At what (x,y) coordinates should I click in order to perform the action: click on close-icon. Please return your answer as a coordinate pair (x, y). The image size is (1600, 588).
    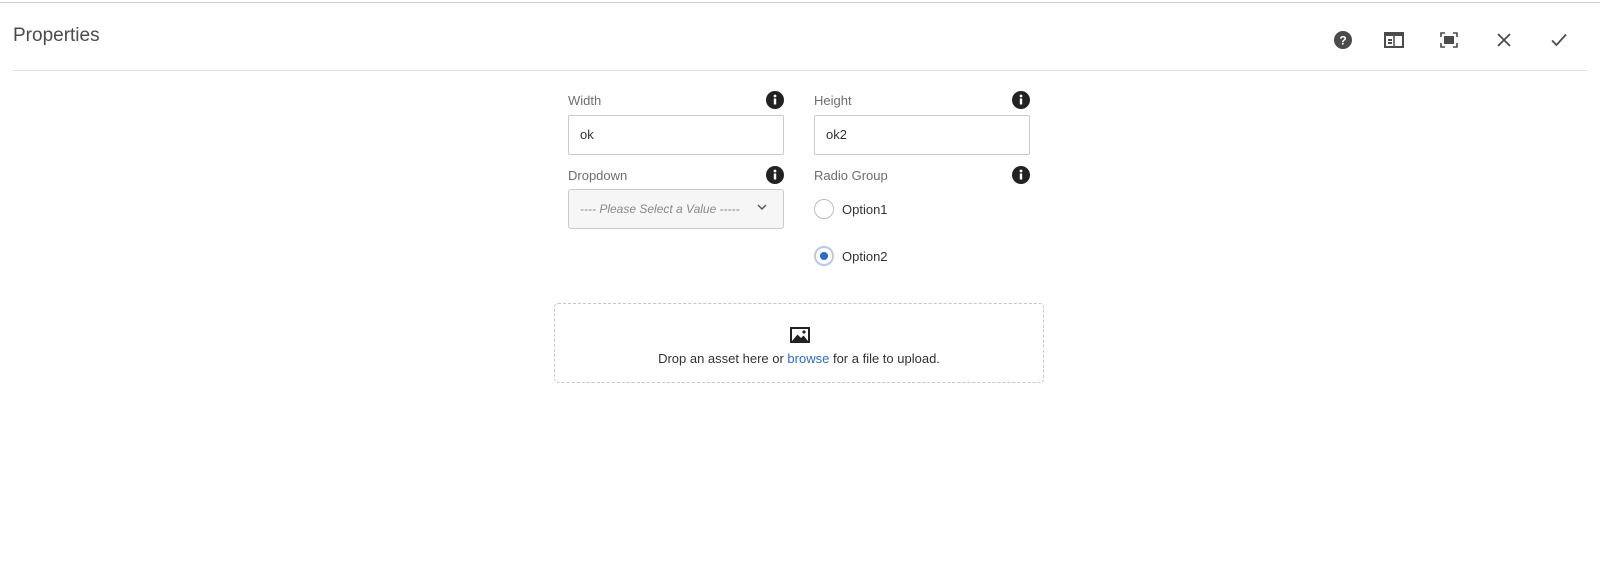
    Looking at the image, I should click on (1504, 40).